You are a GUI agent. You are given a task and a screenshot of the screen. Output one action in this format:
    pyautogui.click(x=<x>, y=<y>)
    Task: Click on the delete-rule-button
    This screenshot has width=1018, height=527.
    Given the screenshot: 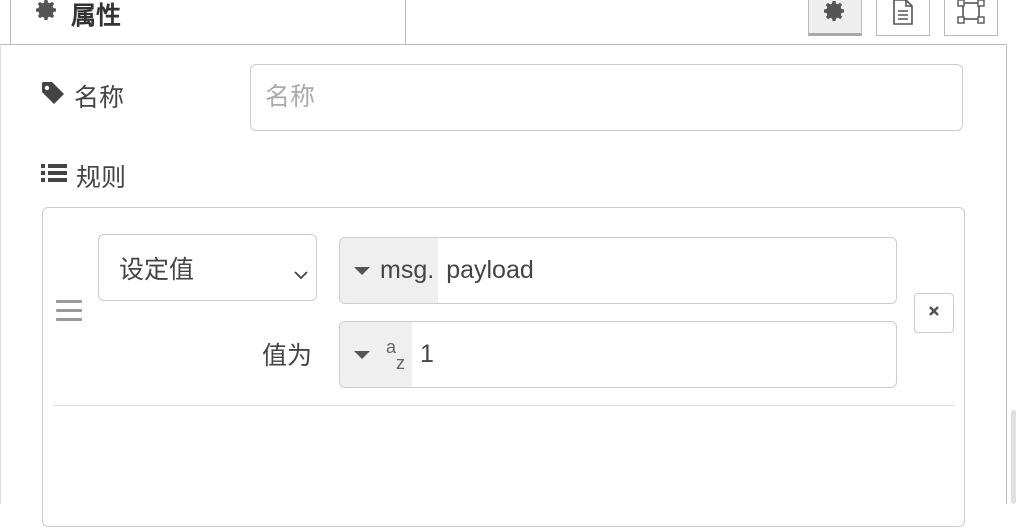 What is the action you would take?
    pyautogui.click(x=934, y=313)
    